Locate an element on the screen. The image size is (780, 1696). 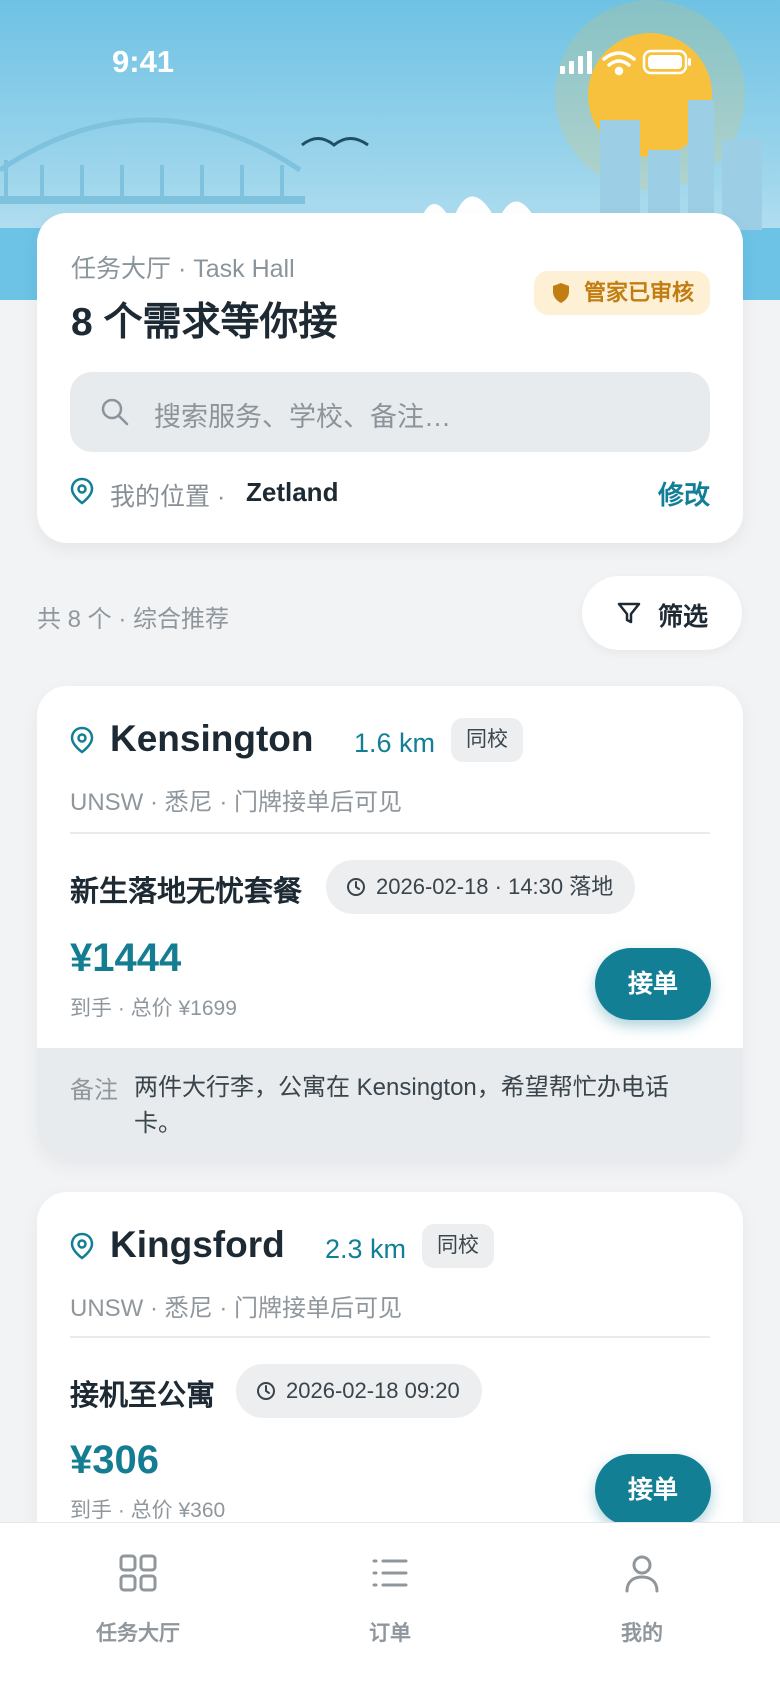
wifi-icon is located at coordinates (619, 63).